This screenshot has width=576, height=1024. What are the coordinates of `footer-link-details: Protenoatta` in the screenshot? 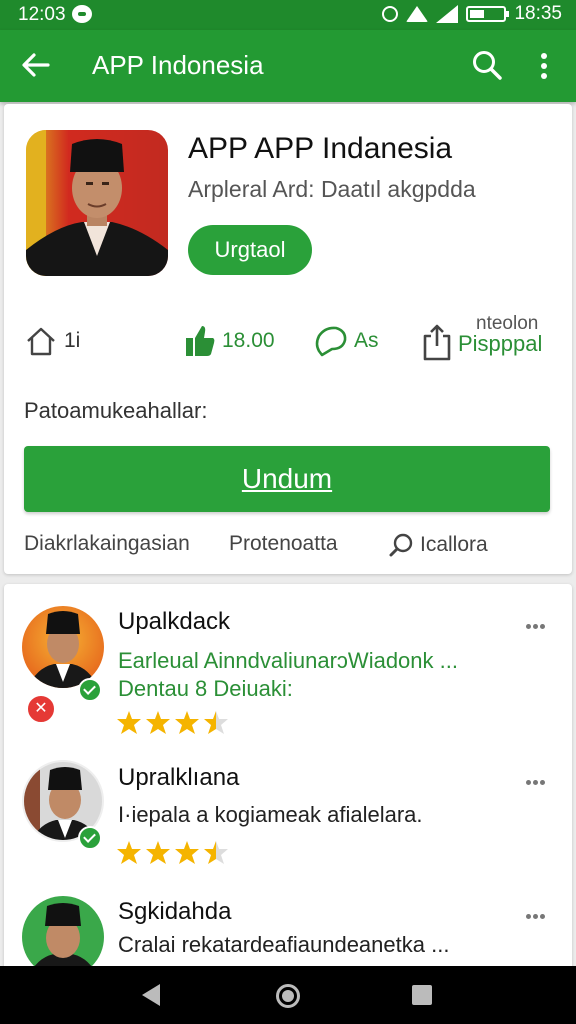 It's located at (283, 544).